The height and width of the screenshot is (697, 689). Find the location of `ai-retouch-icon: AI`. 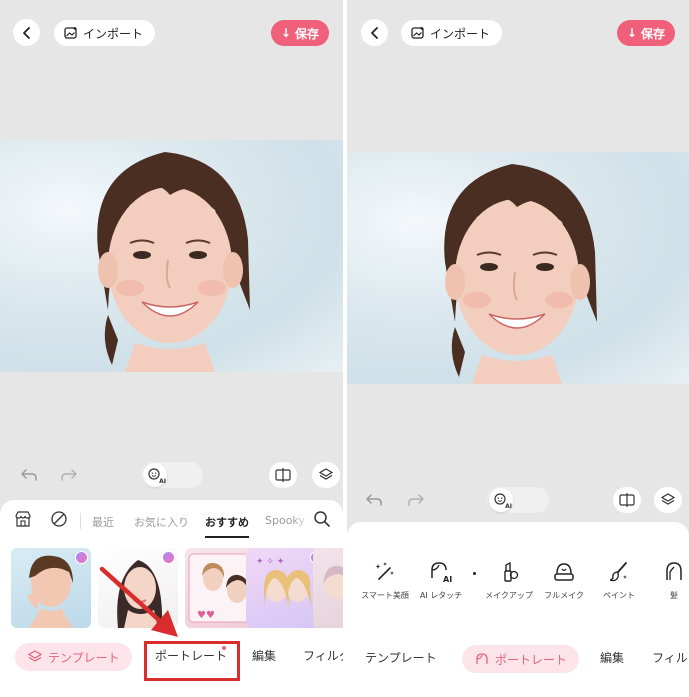

ai-retouch-icon: AI is located at coordinates (441, 573).